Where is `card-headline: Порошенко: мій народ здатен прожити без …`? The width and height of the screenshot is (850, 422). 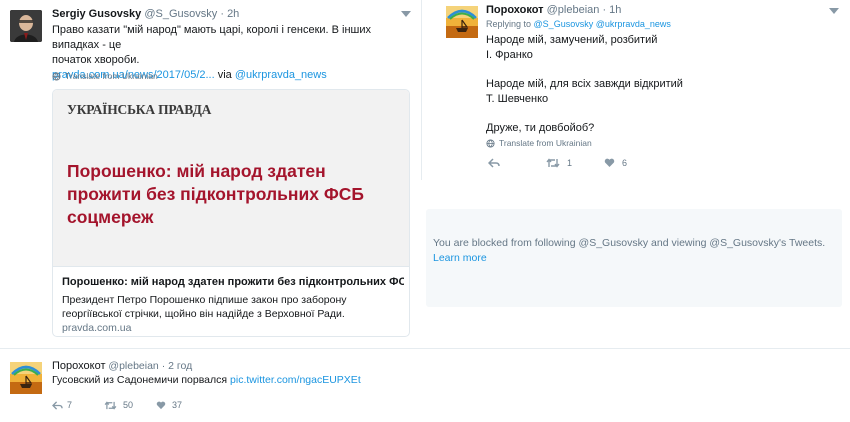 card-headline: Порошенко: мій народ здатен прожити без … is located at coordinates (215, 194).